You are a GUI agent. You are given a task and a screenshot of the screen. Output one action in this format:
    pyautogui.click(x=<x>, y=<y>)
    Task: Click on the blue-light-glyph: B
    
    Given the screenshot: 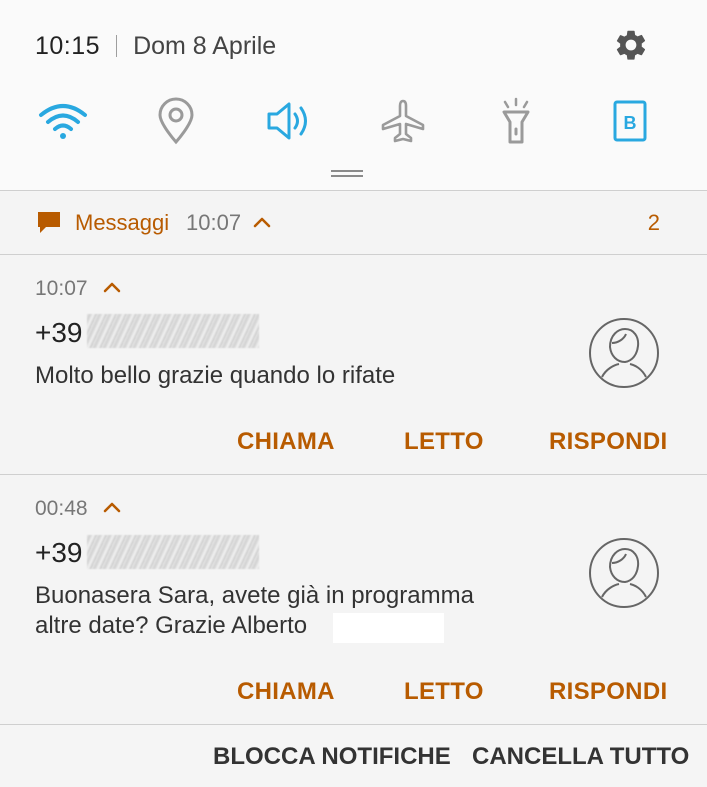 What is the action you would take?
    pyautogui.click(x=630, y=123)
    